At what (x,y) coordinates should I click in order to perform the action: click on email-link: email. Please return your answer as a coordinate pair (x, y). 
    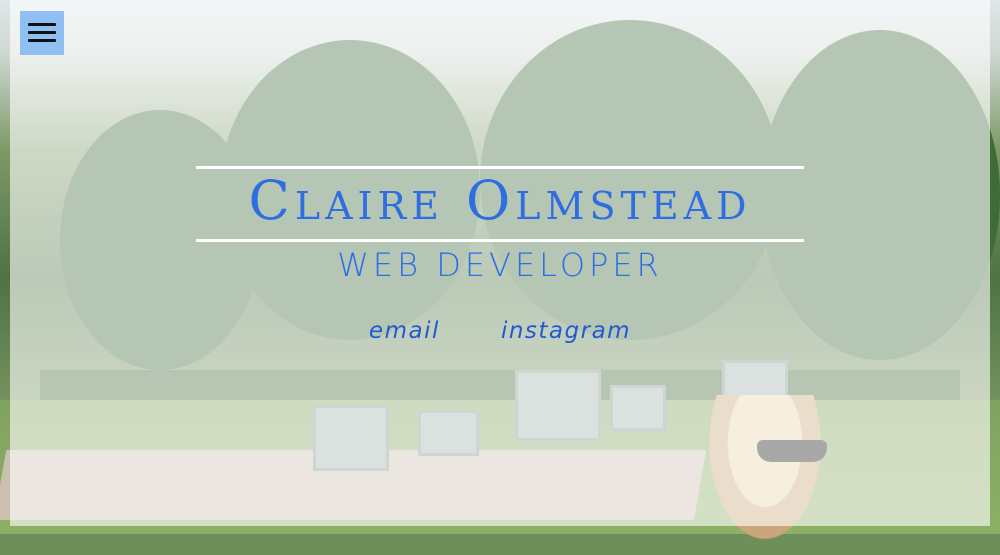
    Looking at the image, I should click on (404, 331).